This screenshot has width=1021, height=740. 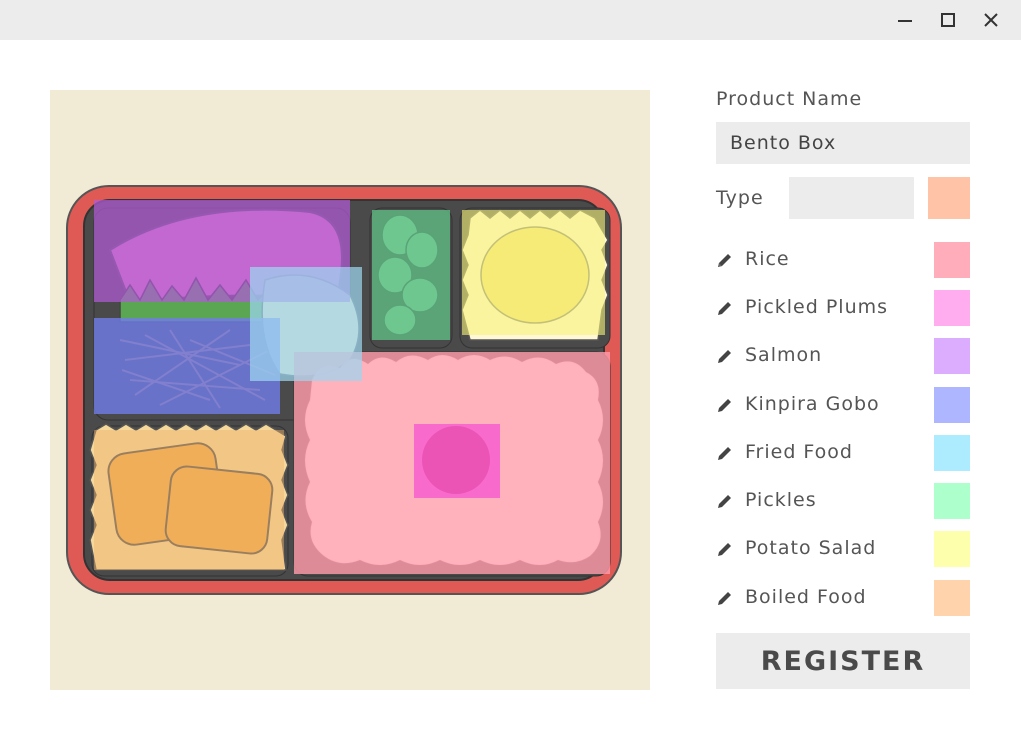 I want to click on type-label: Type, so click(x=740, y=198).